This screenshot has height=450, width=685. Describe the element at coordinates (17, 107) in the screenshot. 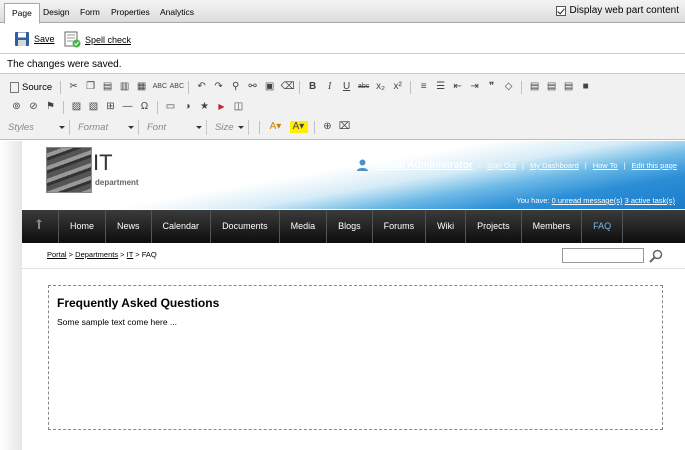

I see `link-icon: ⊚` at that location.